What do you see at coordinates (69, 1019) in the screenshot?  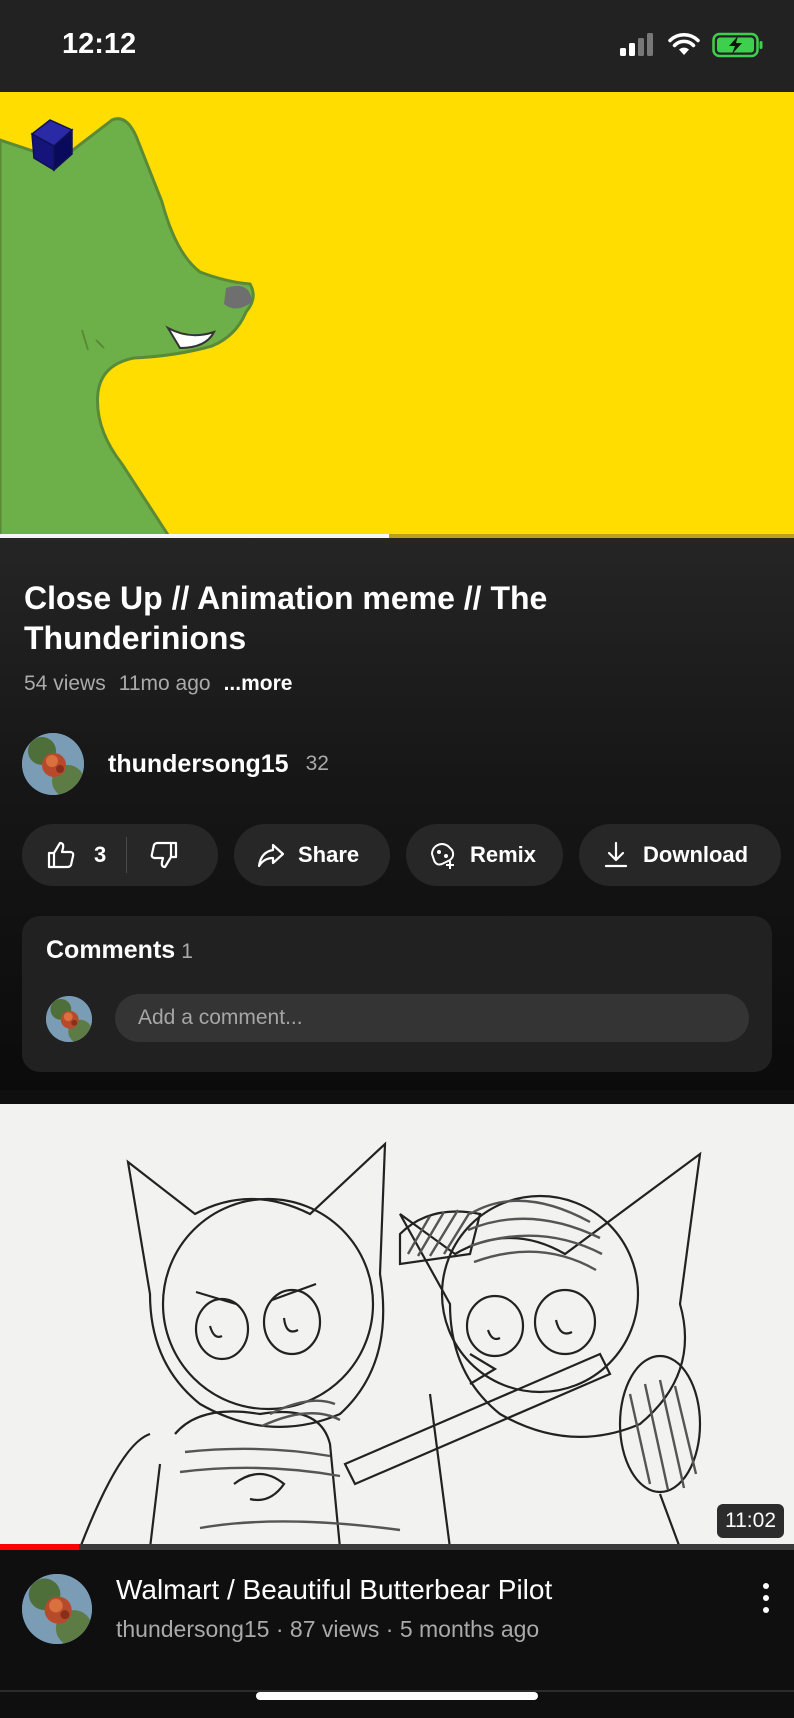 I see `user-avatar` at bounding box center [69, 1019].